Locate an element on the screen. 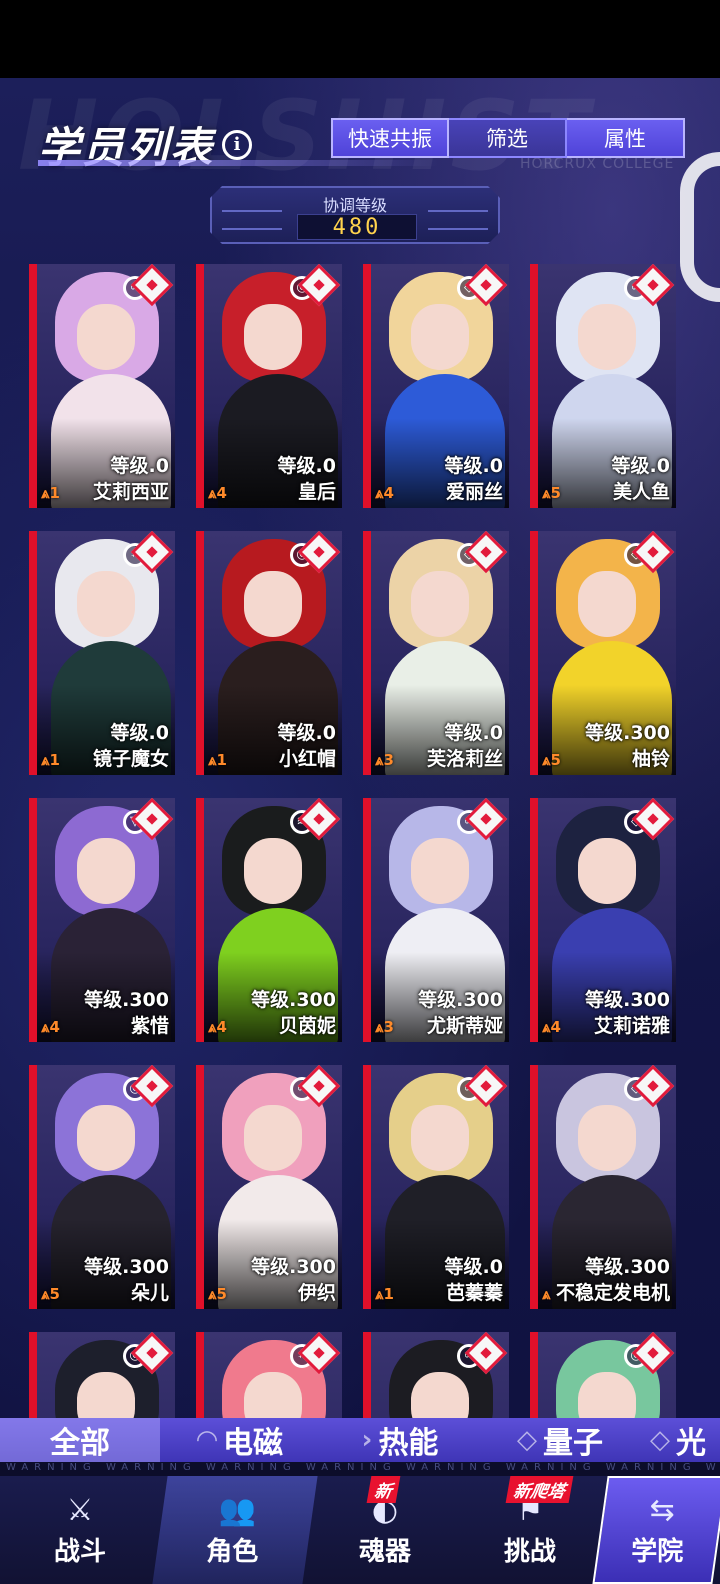 The height and width of the screenshot is (1584, 720). character-name: 朵儿 is located at coordinates (149, 1293).